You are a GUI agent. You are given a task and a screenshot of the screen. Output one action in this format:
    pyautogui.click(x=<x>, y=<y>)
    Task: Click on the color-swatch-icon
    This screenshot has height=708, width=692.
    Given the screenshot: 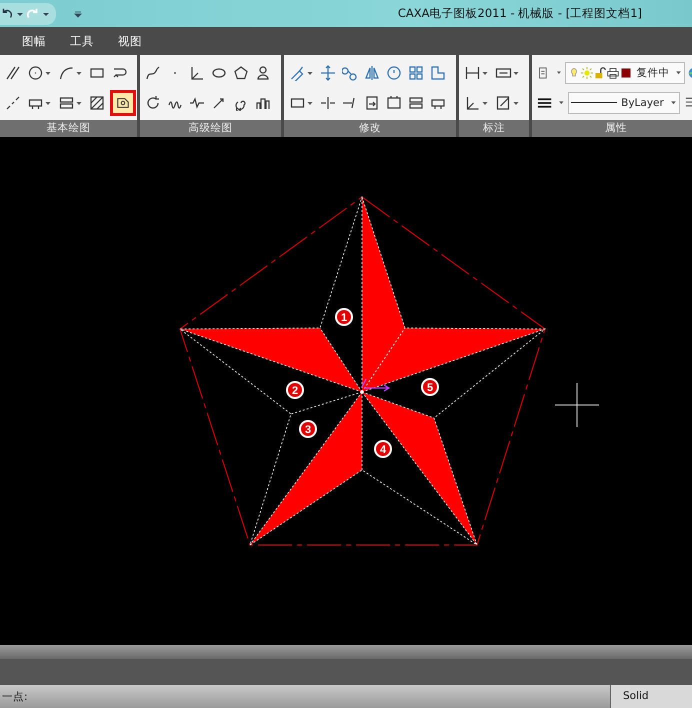 What is the action you would take?
    pyautogui.click(x=626, y=72)
    